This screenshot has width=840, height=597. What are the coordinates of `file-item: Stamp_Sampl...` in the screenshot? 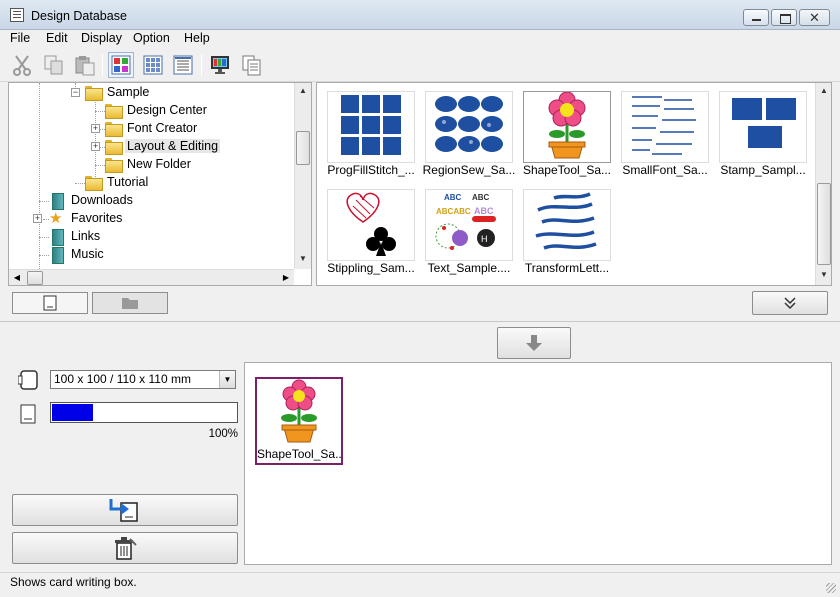 It's located at (763, 136).